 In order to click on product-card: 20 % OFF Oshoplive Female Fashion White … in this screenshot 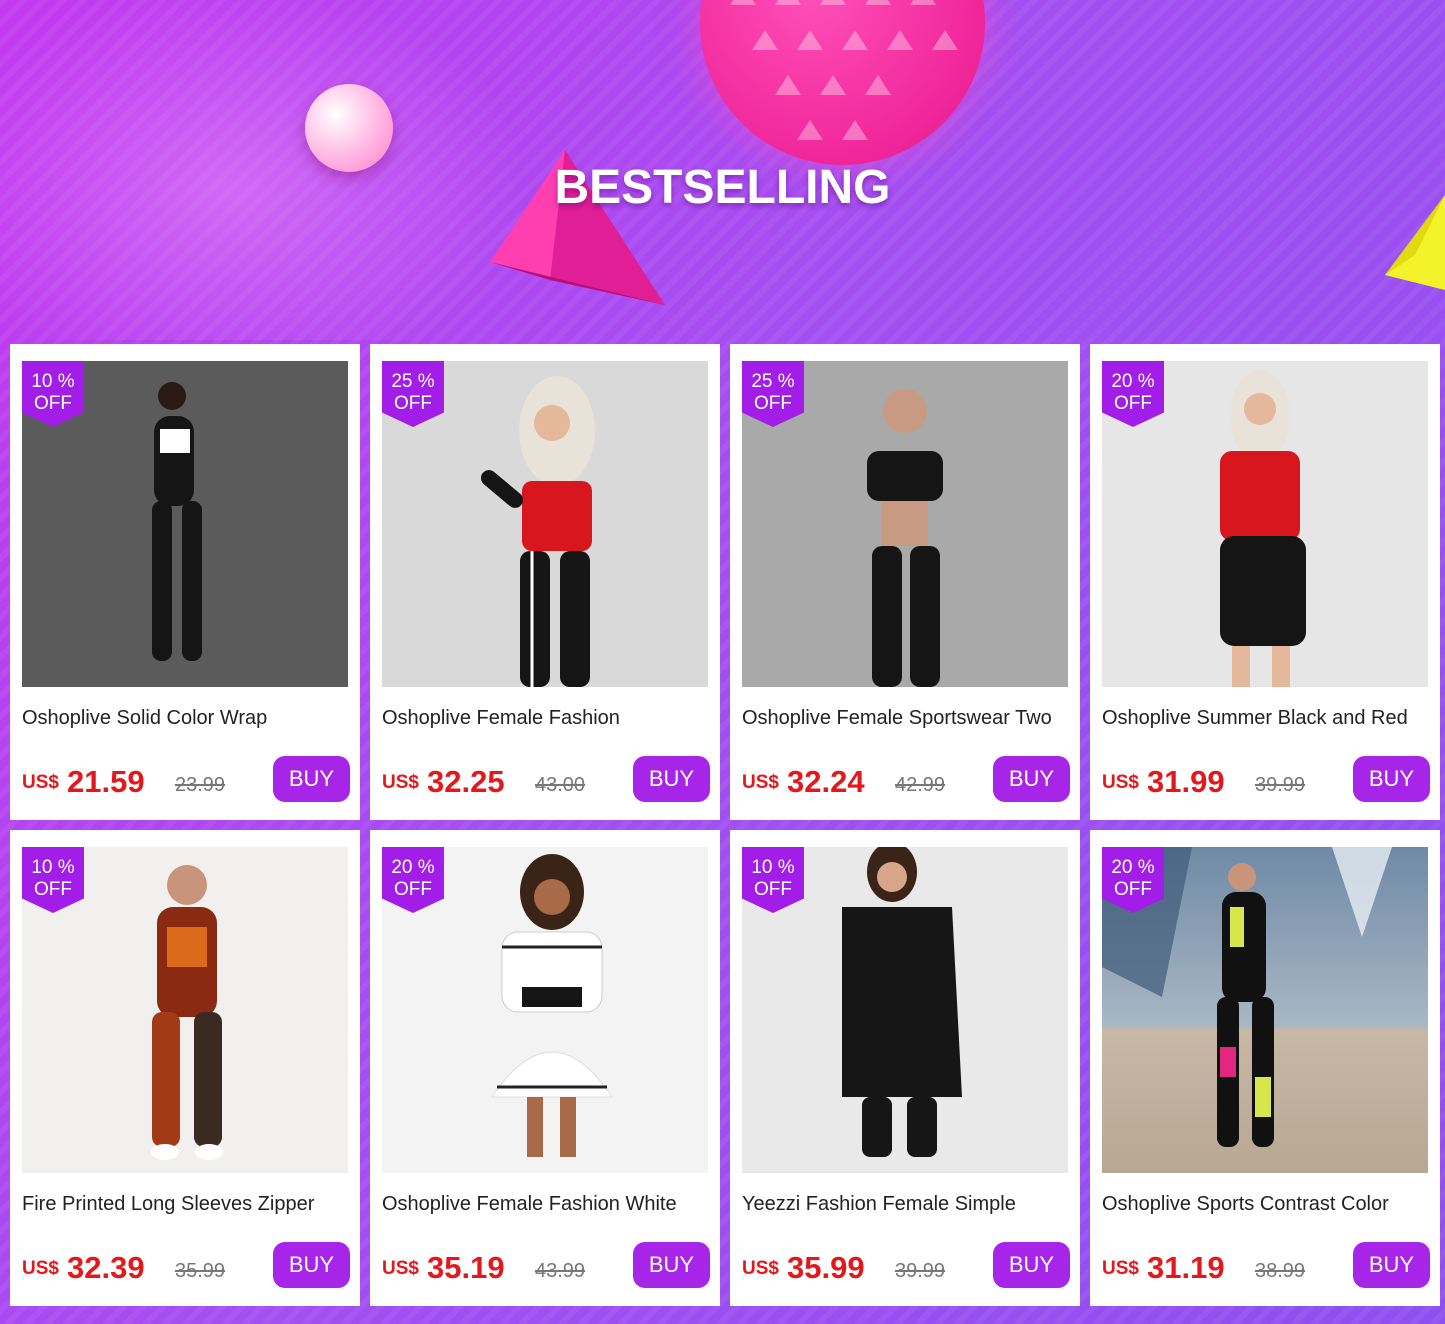, I will do `click(545, 1068)`.